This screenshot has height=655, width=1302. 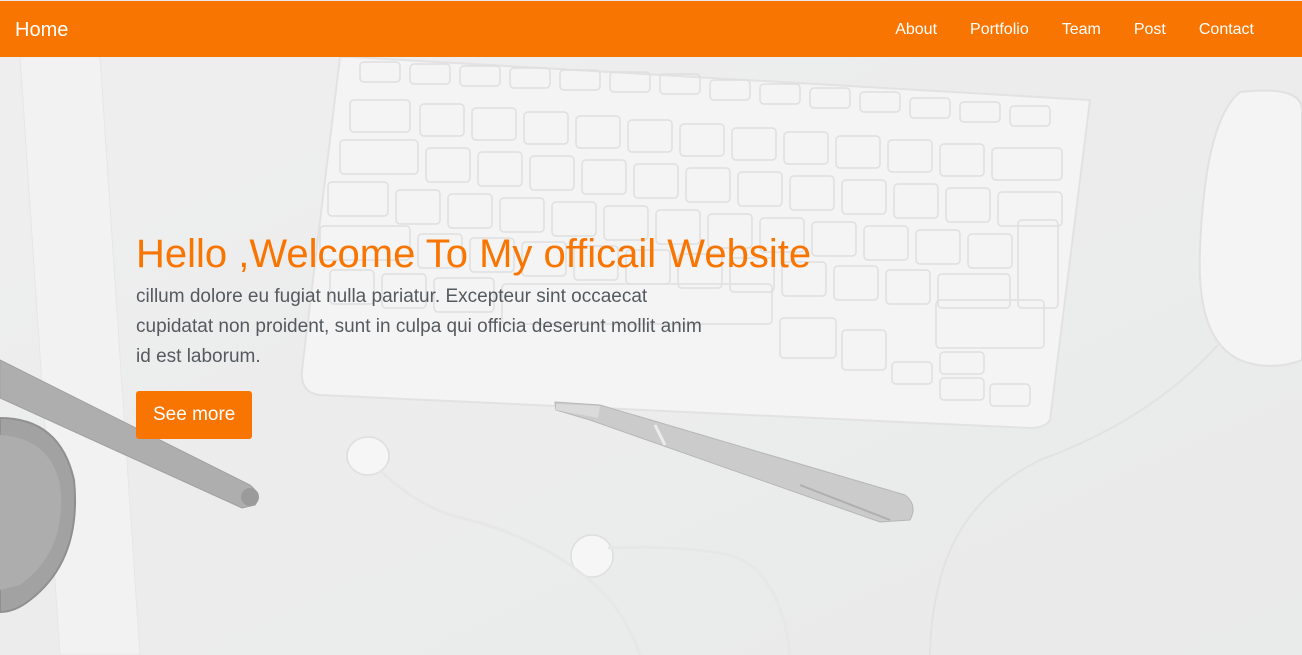 What do you see at coordinates (1058, 30) in the screenshot?
I see `nav-links: About Portfolio Team Post Contact` at bounding box center [1058, 30].